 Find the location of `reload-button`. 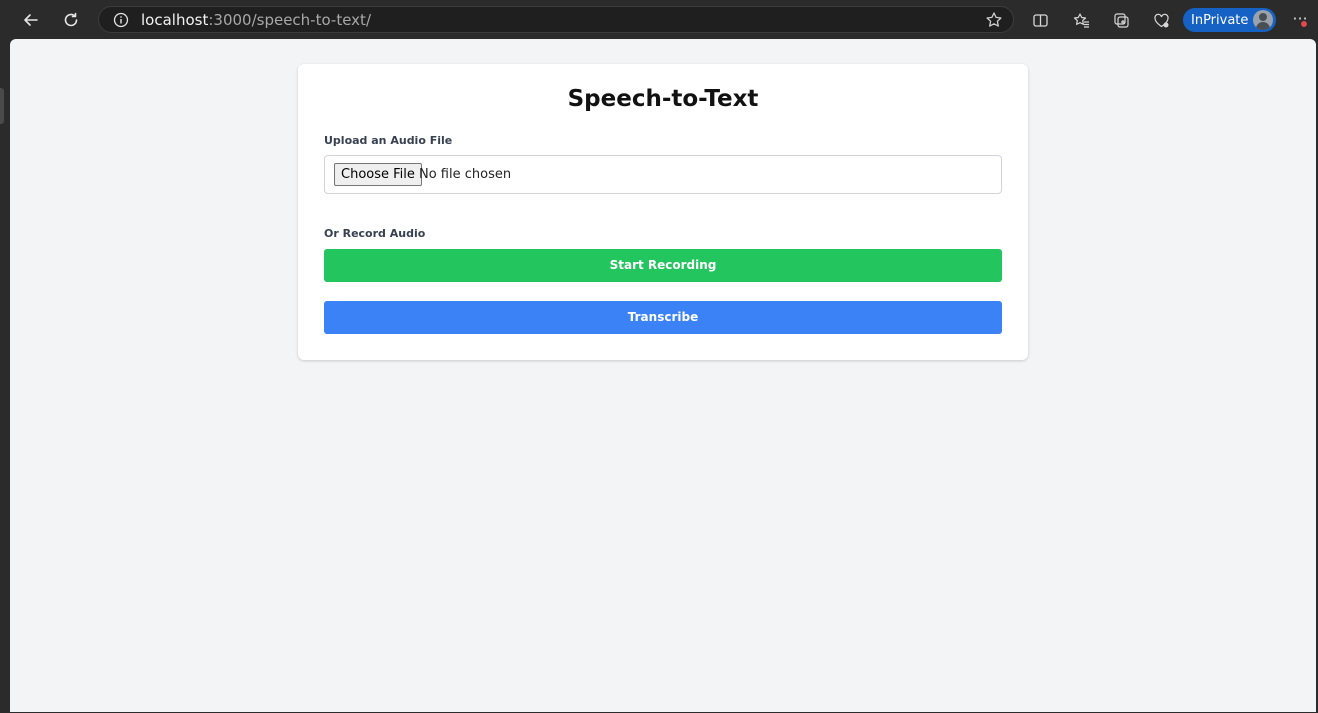

reload-button is located at coordinates (71, 20).